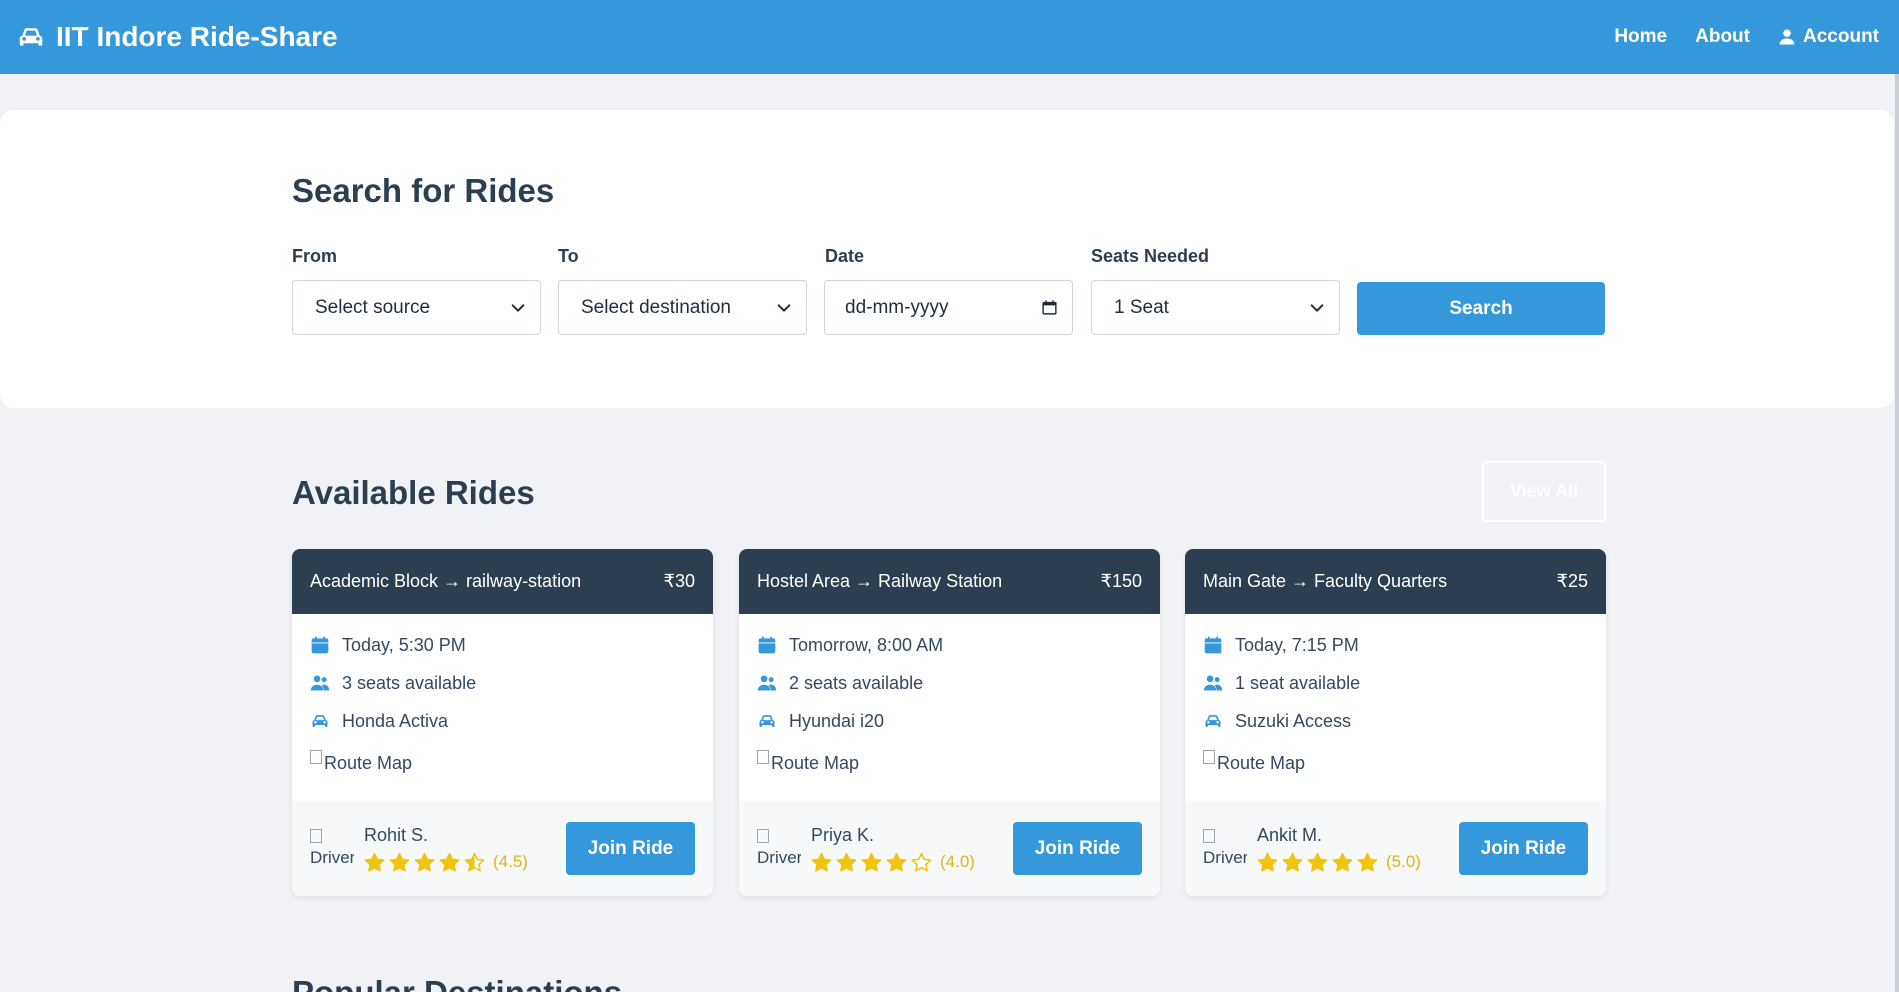  I want to click on star-group, so click(1317, 862).